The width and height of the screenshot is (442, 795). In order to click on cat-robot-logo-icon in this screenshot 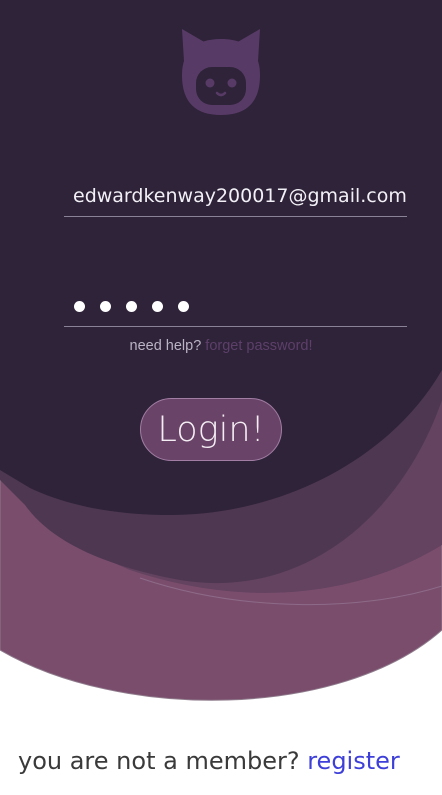, I will do `click(221, 72)`.